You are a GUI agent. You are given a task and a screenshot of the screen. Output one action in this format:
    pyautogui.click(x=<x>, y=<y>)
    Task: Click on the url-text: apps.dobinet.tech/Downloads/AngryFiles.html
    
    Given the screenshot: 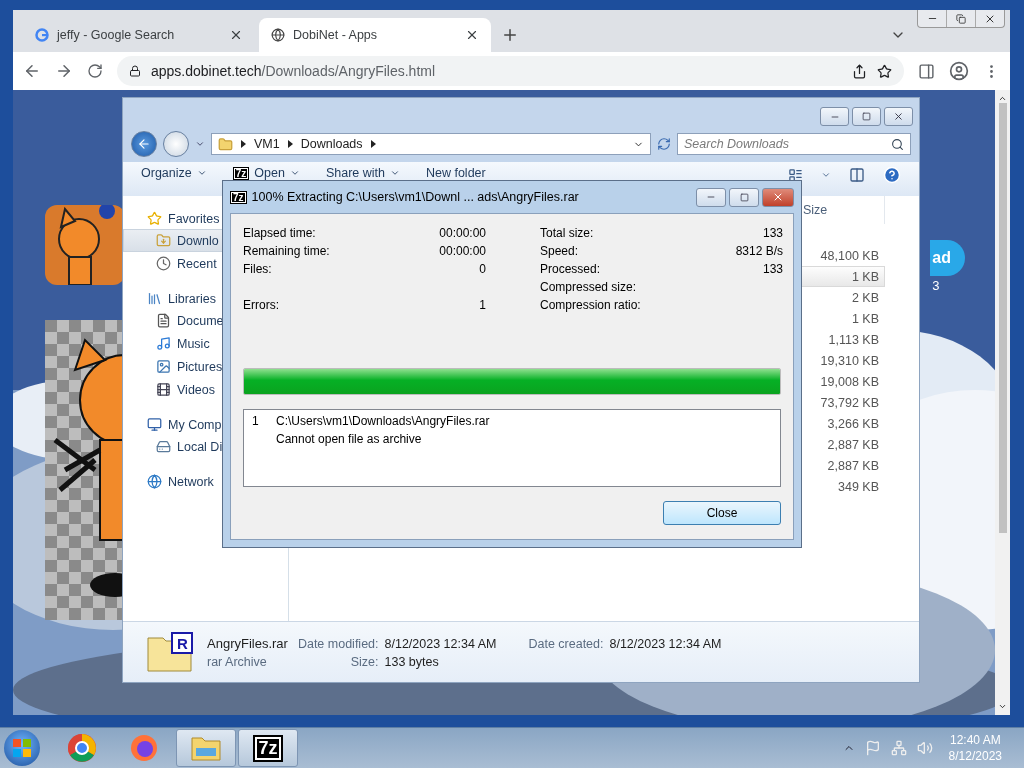 What is the action you would take?
    pyautogui.click(x=293, y=71)
    